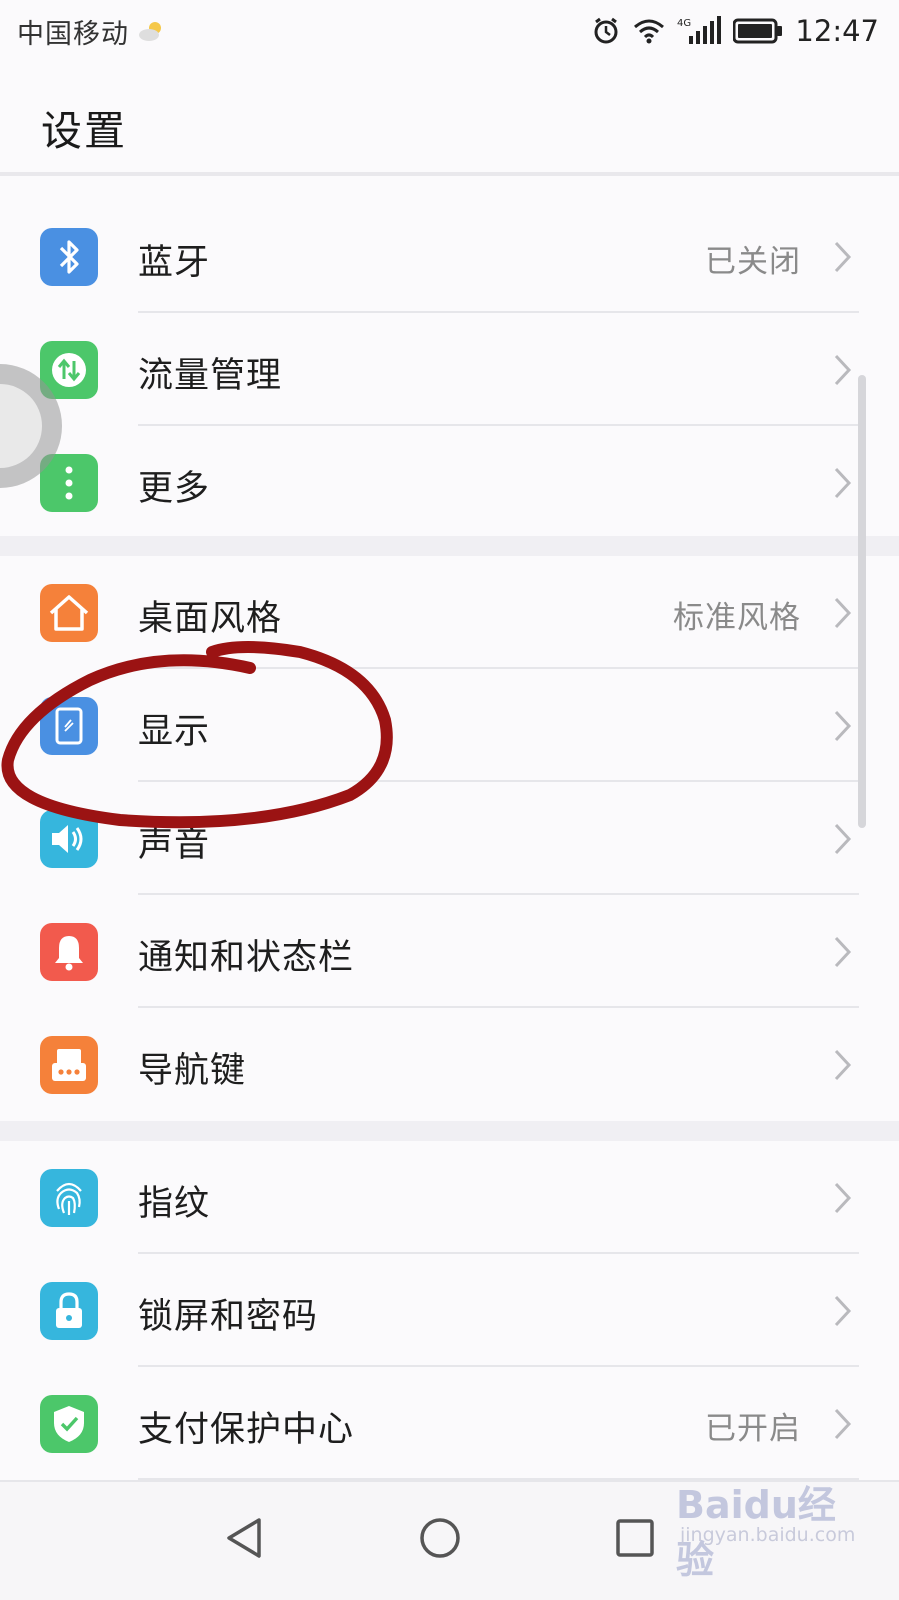  I want to click on settings-row-label: 指纹, so click(174, 1204).